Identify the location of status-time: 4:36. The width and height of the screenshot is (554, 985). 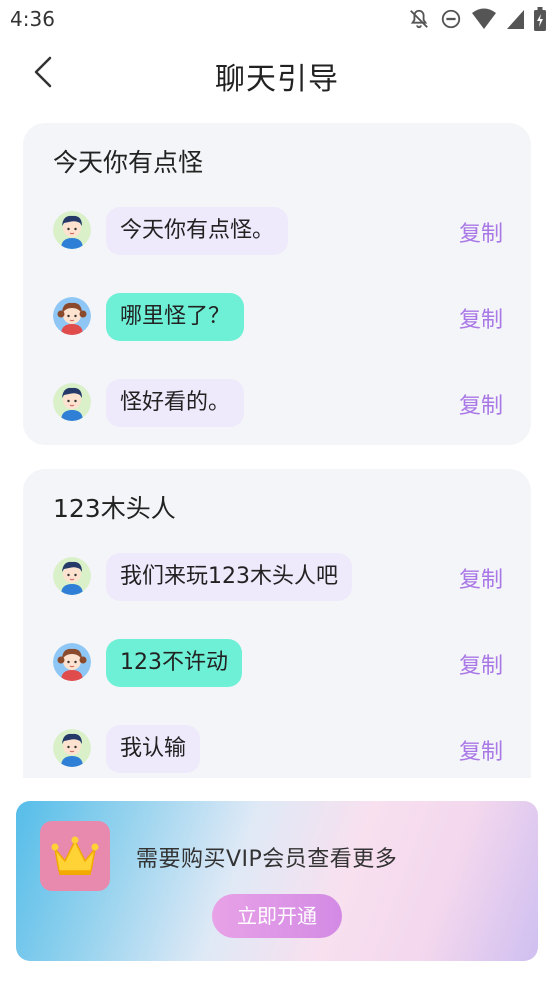
(32, 19).